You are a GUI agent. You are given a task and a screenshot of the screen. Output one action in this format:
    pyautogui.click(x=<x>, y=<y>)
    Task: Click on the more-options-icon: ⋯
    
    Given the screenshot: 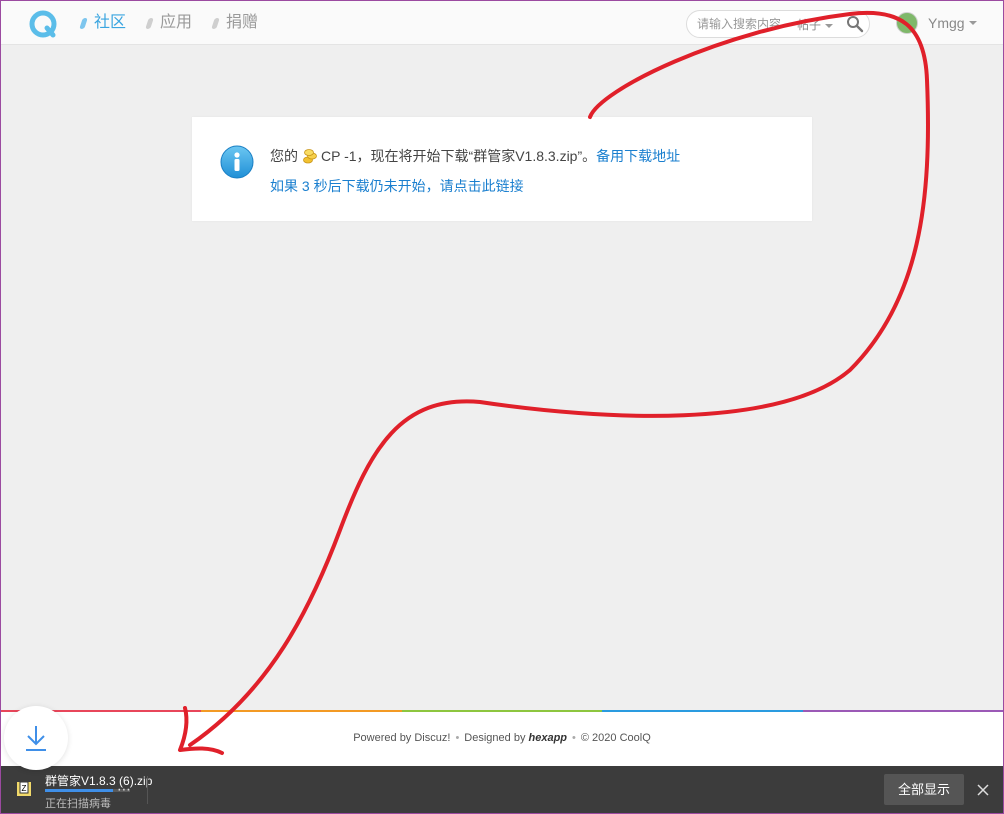 What is the action you would take?
    pyautogui.click(x=124, y=789)
    